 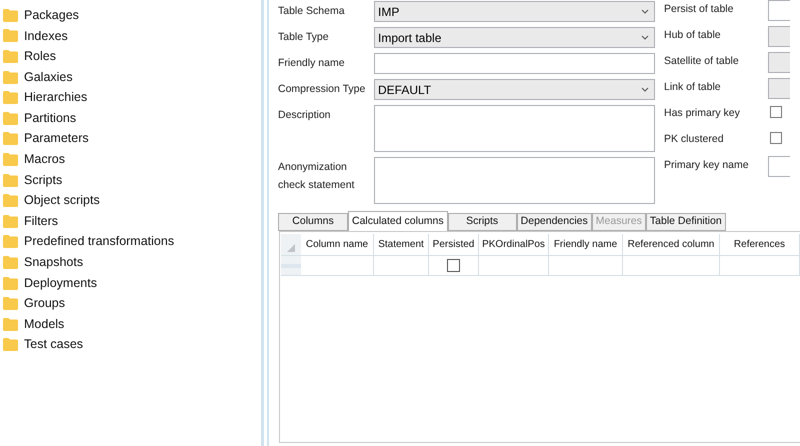 What do you see at coordinates (586, 244) in the screenshot?
I see `column-header: Friendly name` at bounding box center [586, 244].